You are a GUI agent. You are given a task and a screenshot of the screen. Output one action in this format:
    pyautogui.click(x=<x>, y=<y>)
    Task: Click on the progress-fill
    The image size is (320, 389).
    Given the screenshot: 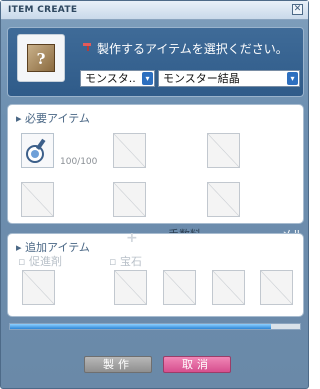 What is the action you would take?
    pyautogui.click(x=140, y=326)
    